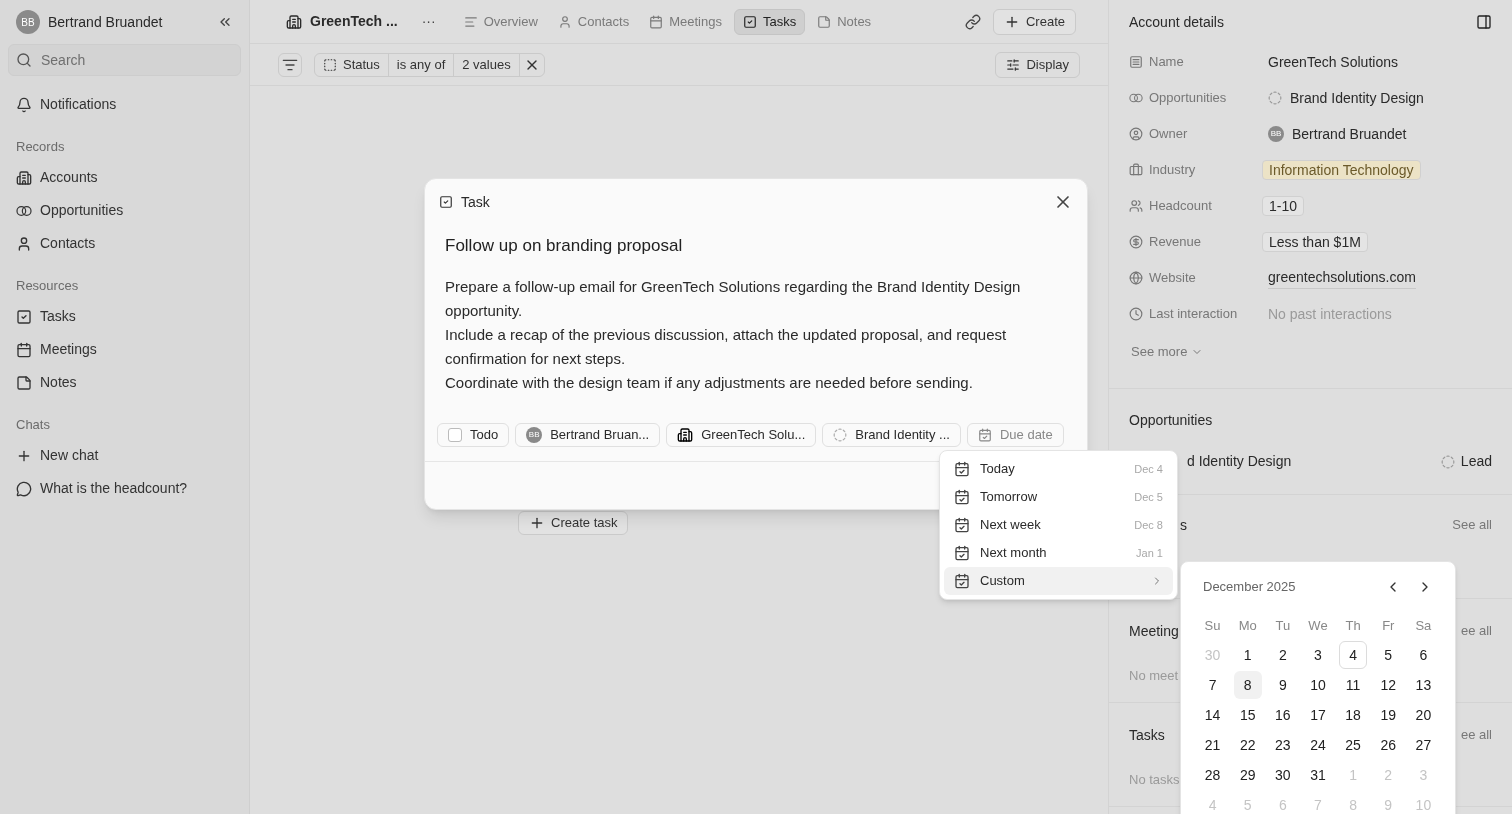  What do you see at coordinates (476, 202) in the screenshot?
I see `dialog-header: Task` at bounding box center [476, 202].